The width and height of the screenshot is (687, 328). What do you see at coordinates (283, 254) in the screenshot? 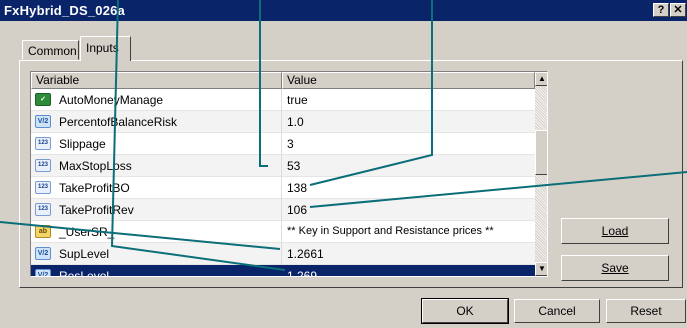
I see `table-row: V/2 SupLevel 1.2661` at bounding box center [283, 254].